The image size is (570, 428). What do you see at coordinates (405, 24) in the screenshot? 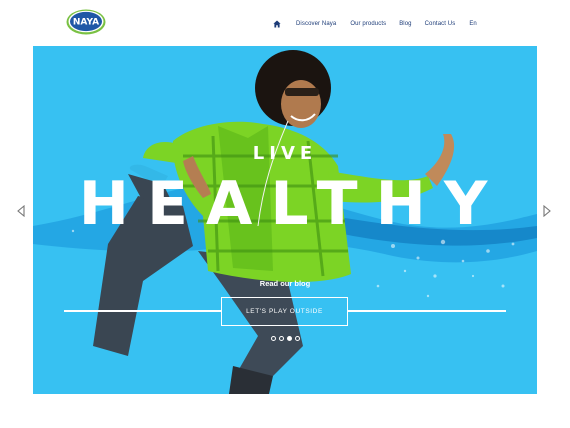
I see `nav-blog: Blog` at bounding box center [405, 24].